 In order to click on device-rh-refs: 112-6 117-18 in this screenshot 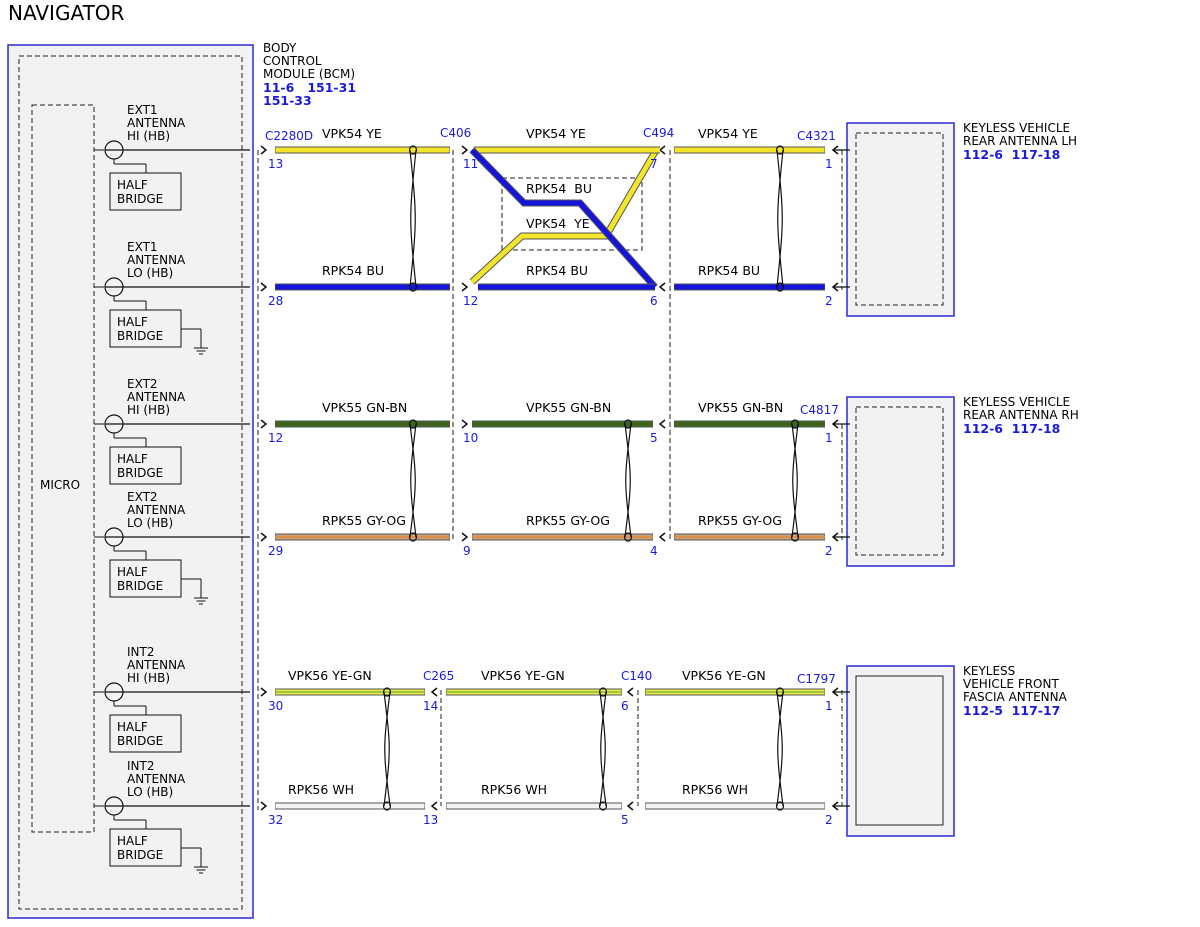, I will do `click(1011, 428)`.